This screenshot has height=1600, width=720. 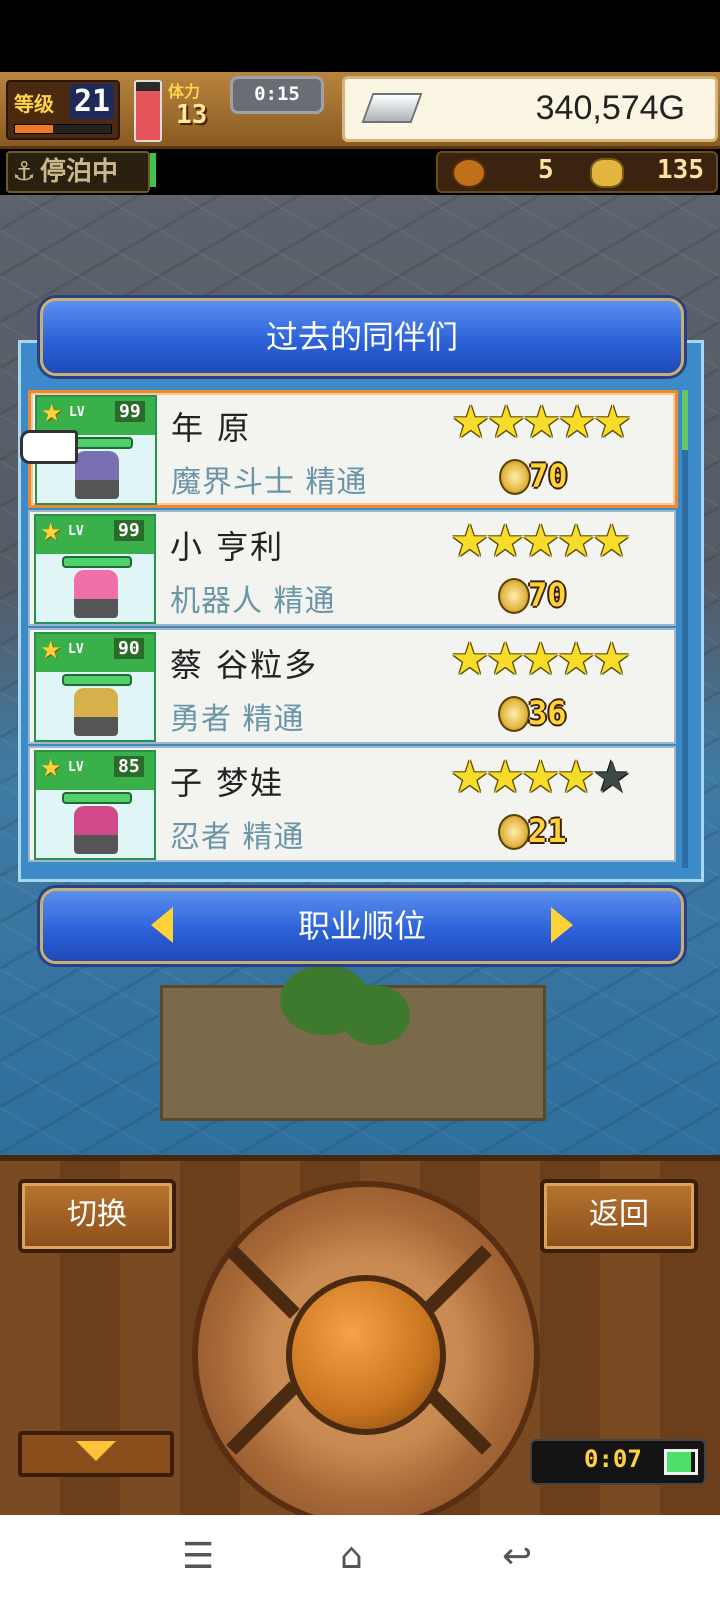 I want to click on stamina-gauge, so click(x=148, y=111).